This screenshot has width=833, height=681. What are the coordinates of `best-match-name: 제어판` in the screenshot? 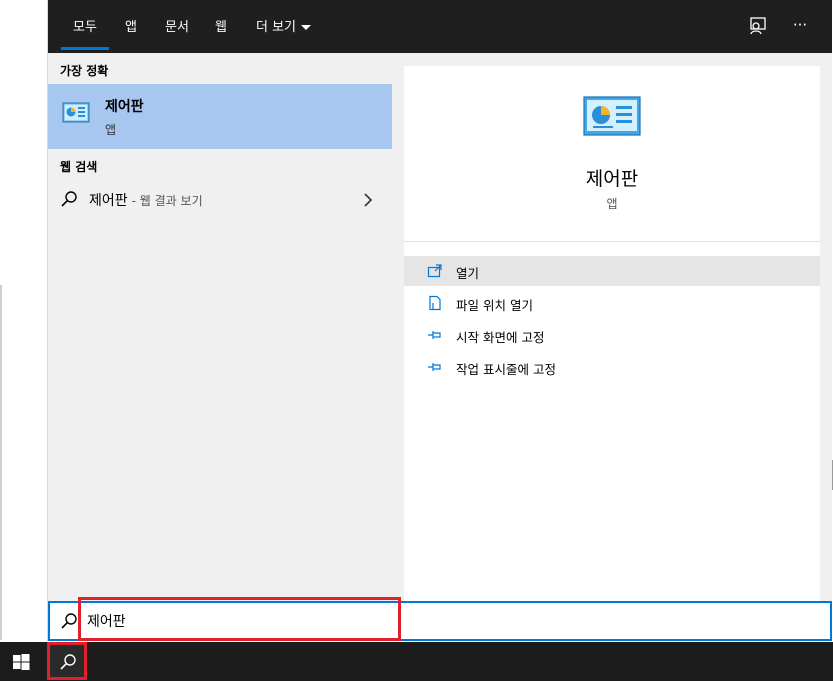 It's located at (124, 107).